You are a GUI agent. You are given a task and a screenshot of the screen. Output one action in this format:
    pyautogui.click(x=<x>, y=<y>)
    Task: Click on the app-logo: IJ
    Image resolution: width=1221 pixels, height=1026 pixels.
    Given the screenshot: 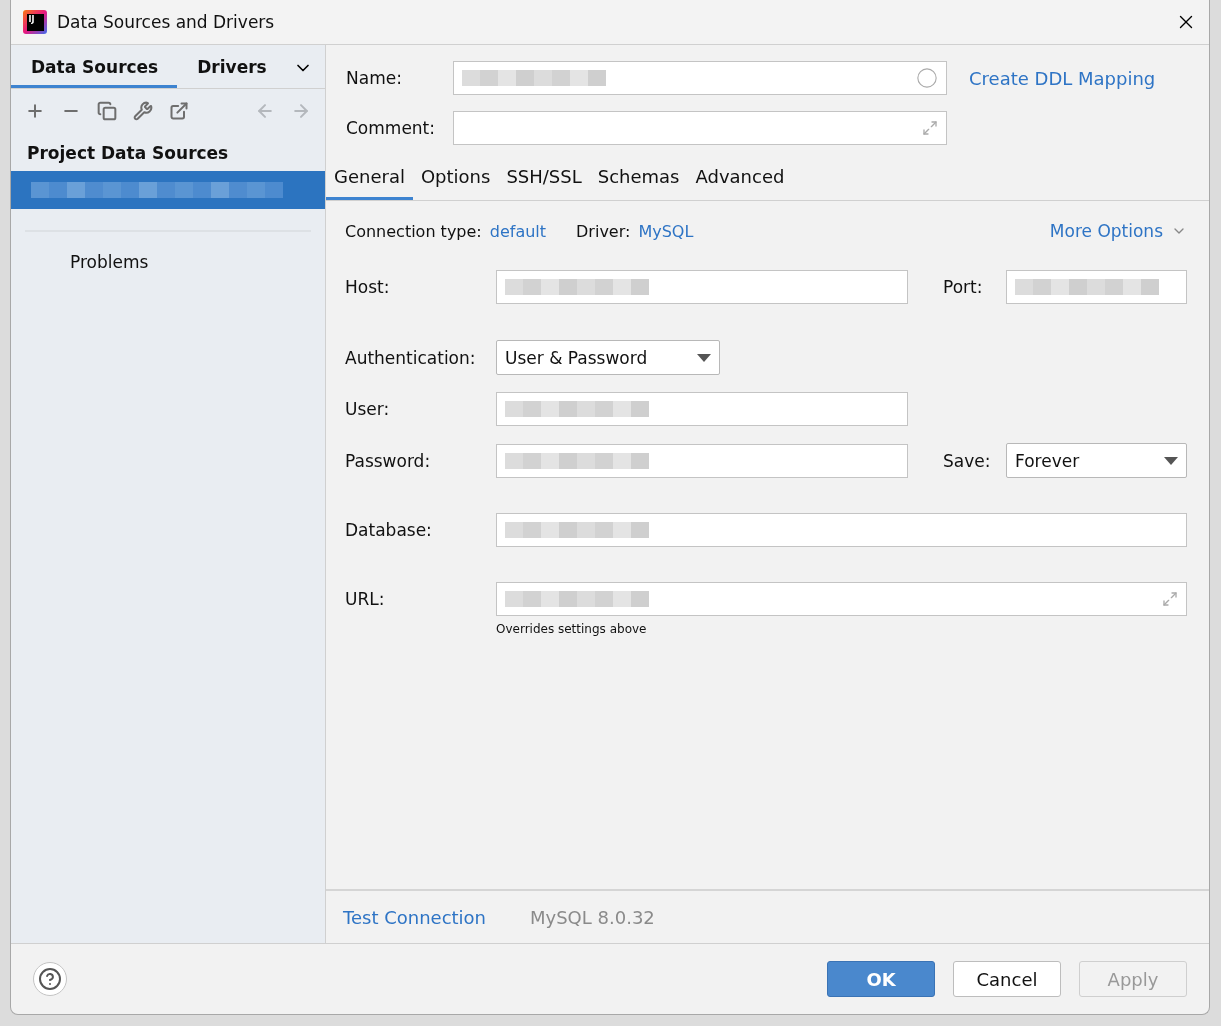 What is the action you would take?
    pyautogui.click(x=35, y=22)
    